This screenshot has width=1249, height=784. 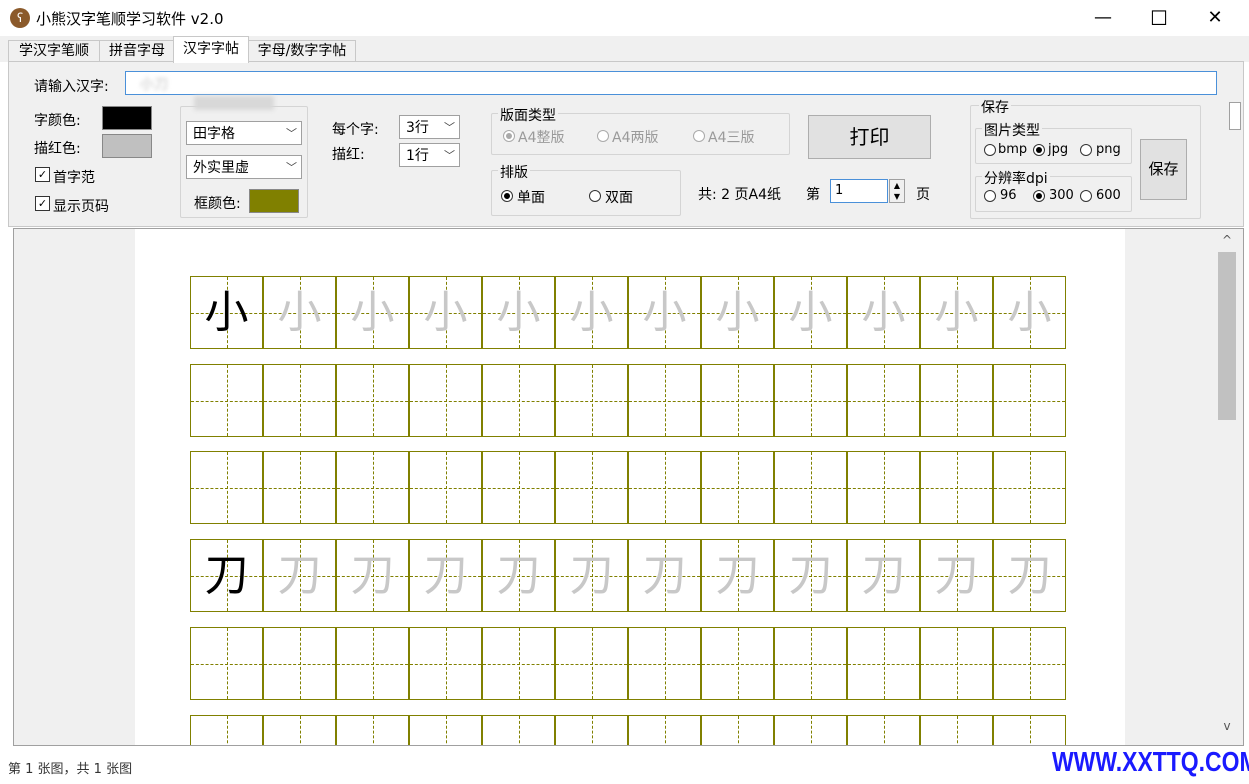 I want to click on per-char-select: 3行 ﹀, so click(x=429, y=127).